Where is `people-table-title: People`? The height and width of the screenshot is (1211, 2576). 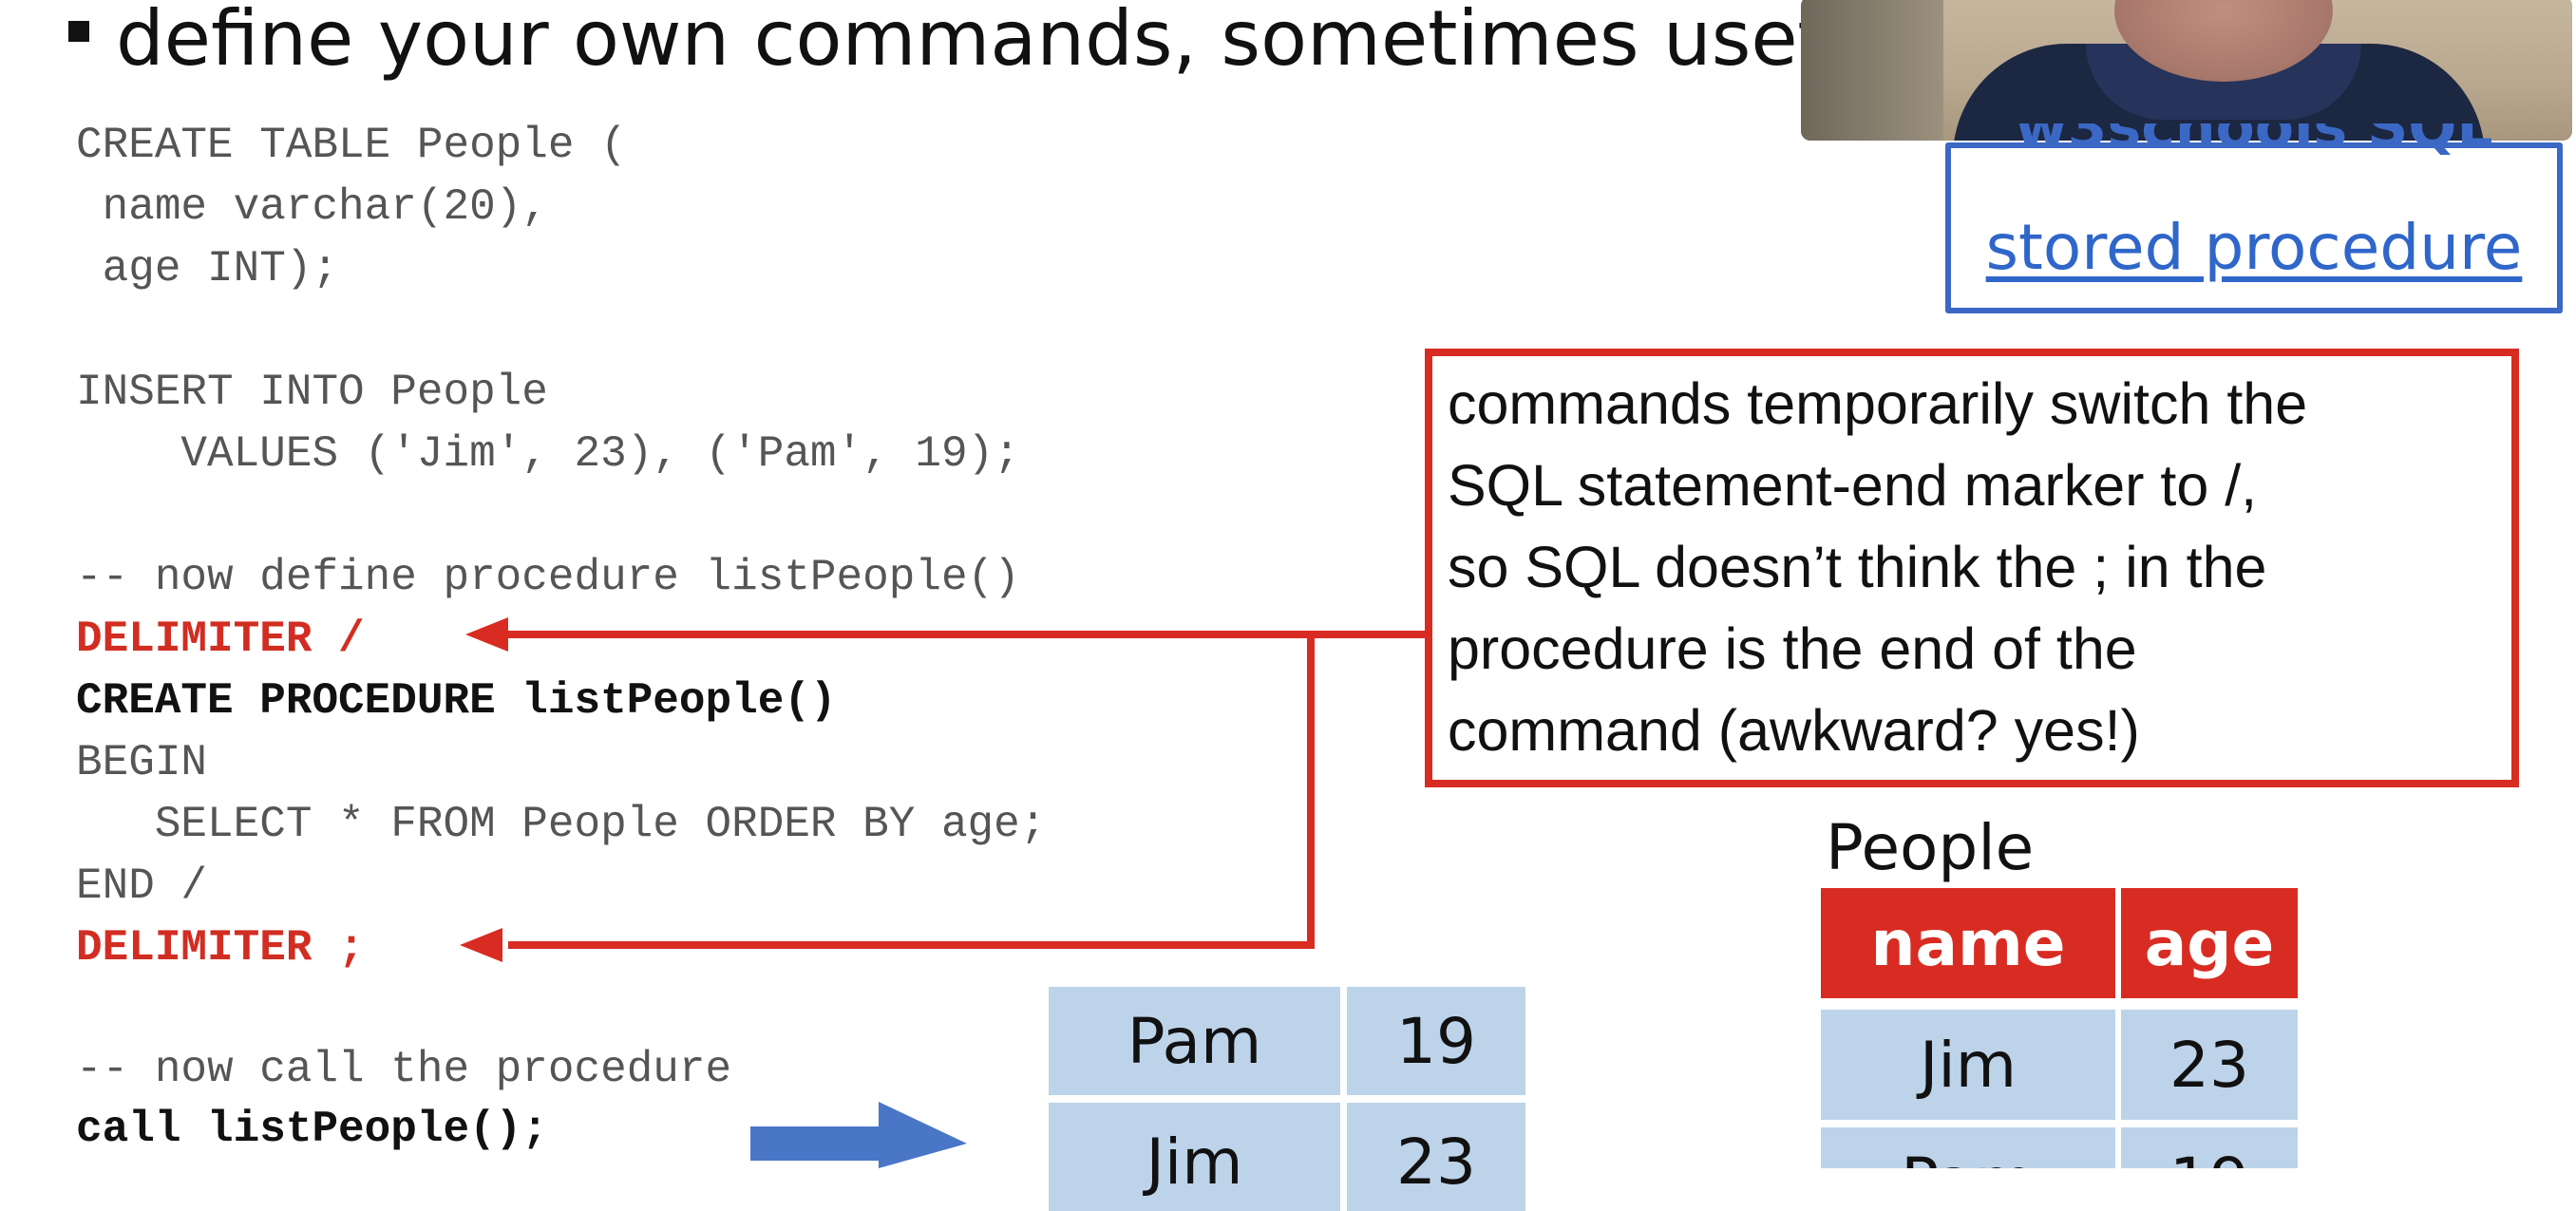 people-table-title: People is located at coordinates (1930, 847).